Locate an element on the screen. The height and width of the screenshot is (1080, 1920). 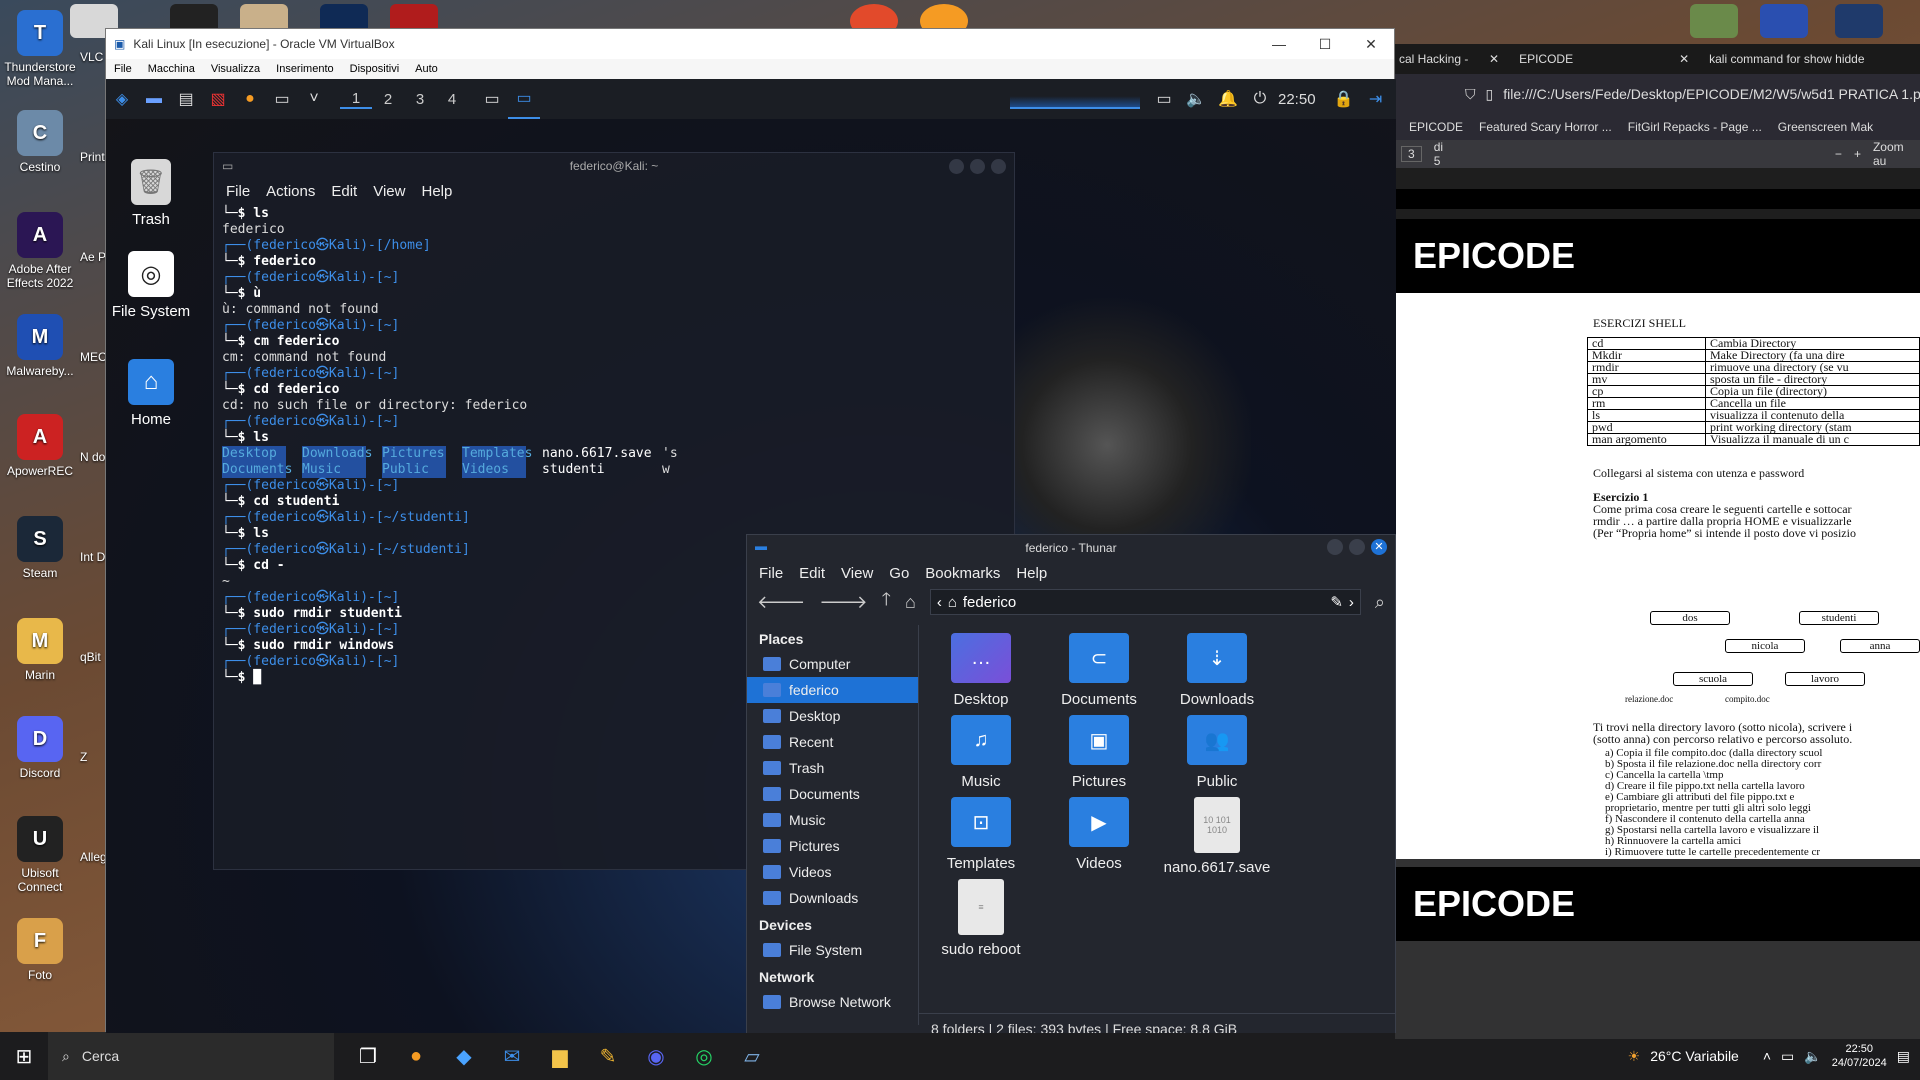
network-icon: ▭ is located at coordinates (1787, 1056).